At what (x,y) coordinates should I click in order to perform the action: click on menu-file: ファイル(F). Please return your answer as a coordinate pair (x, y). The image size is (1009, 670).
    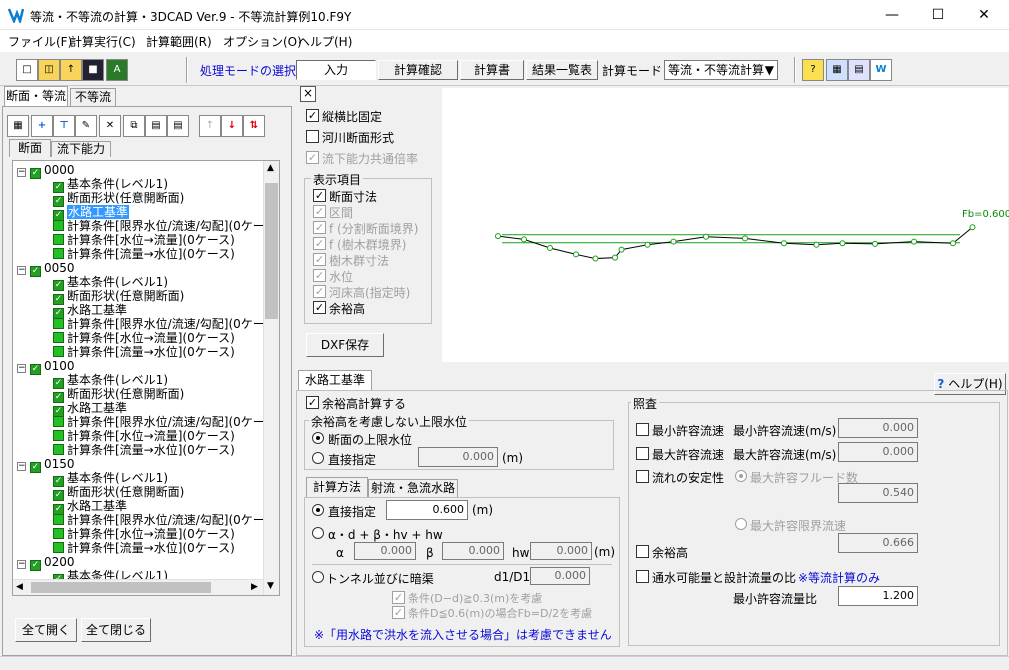
    Looking at the image, I should click on (40, 41).